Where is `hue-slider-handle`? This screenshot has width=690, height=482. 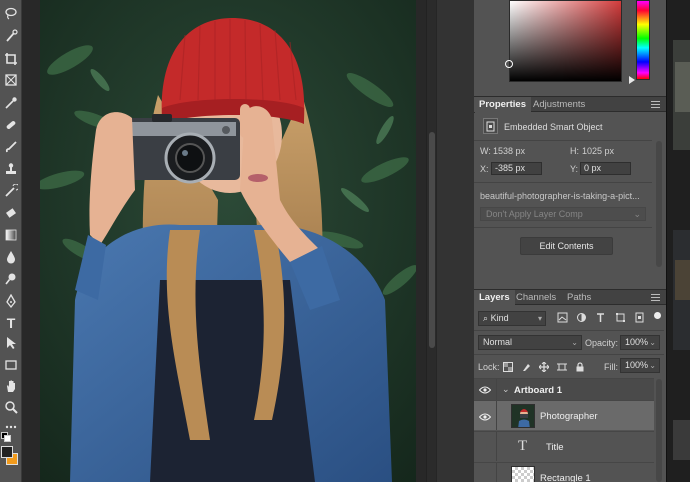 hue-slider-handle is located at coordinates (632, 80).